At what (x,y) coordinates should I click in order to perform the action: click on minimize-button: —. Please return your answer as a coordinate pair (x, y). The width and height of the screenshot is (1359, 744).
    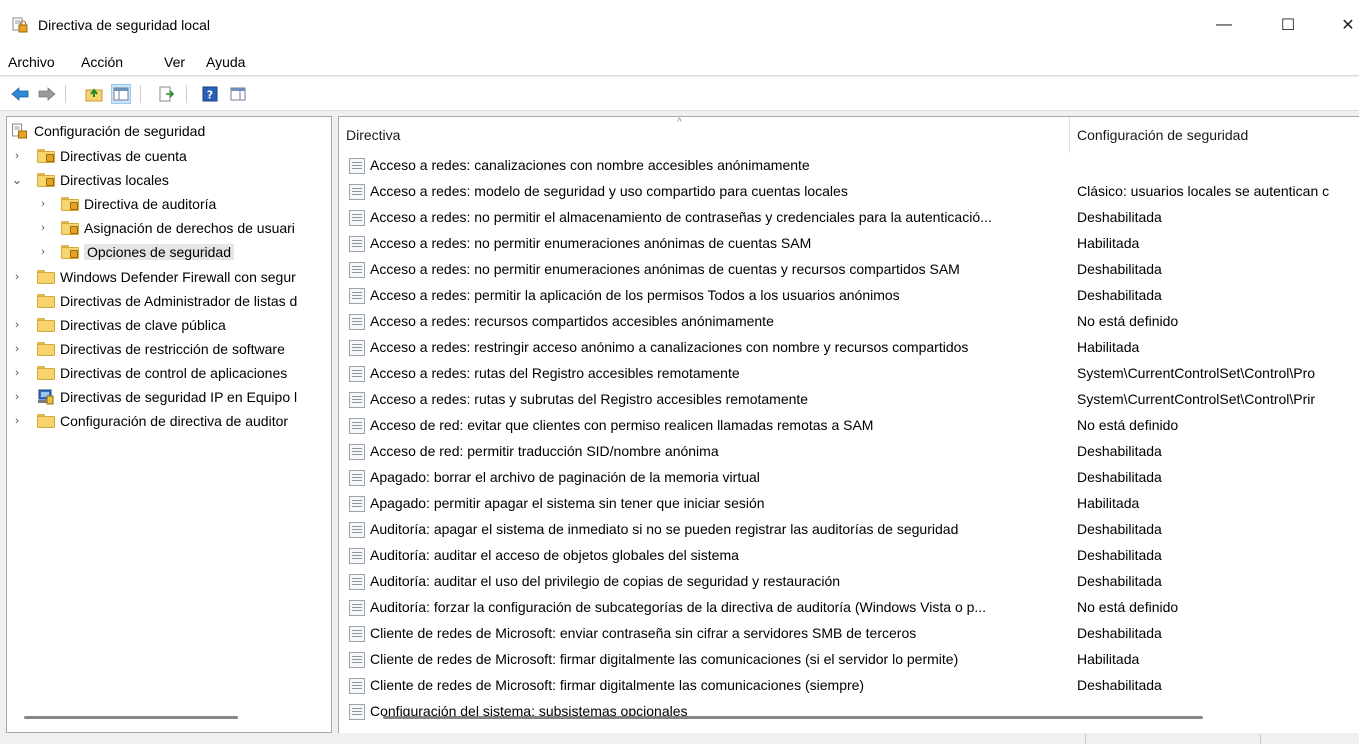
    Looking at the image, I should click on (1224, 25).